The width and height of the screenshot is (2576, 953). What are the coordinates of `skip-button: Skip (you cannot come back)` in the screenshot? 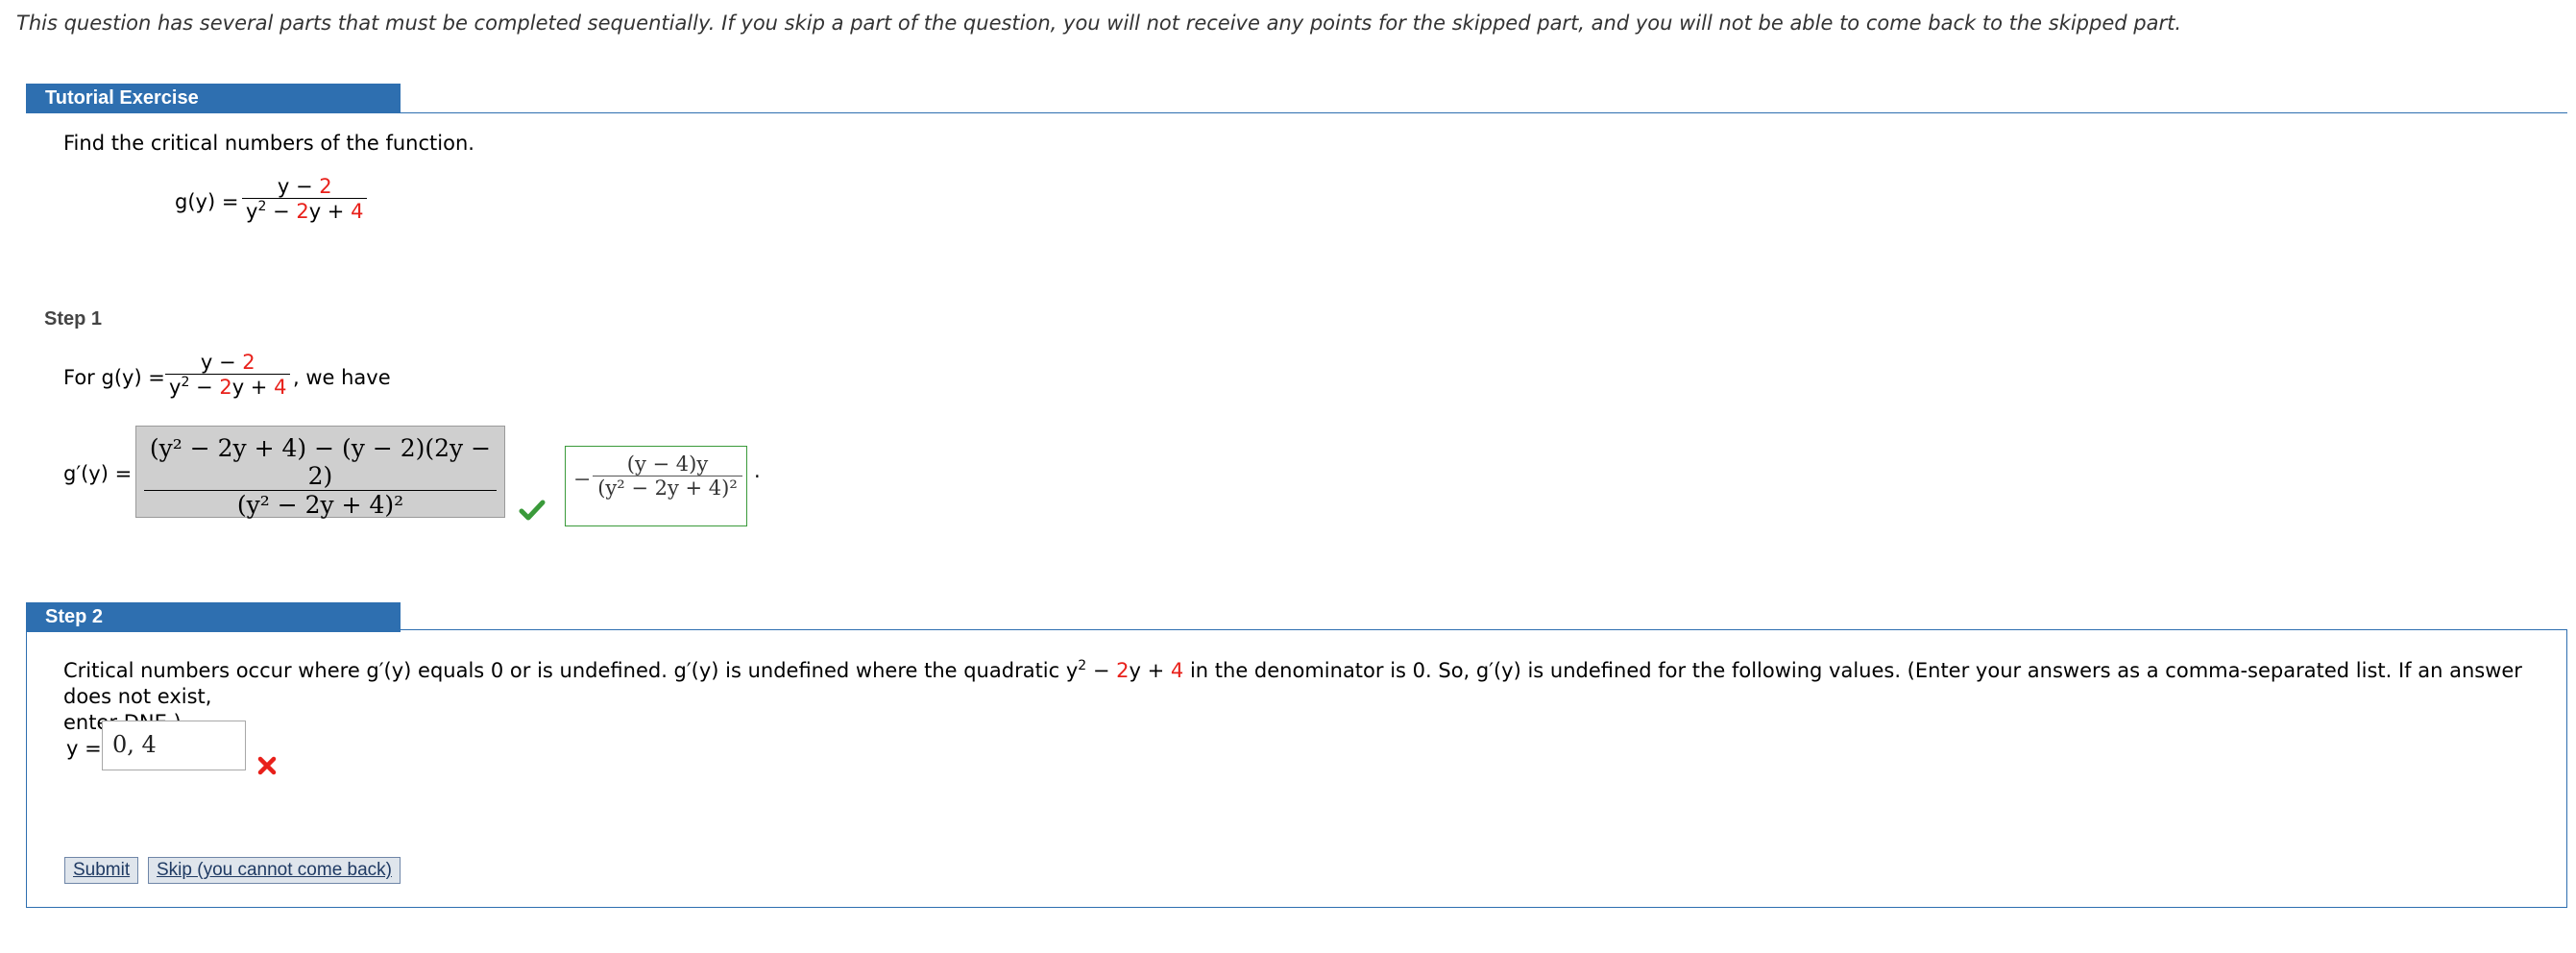 It's located at (274, 870).